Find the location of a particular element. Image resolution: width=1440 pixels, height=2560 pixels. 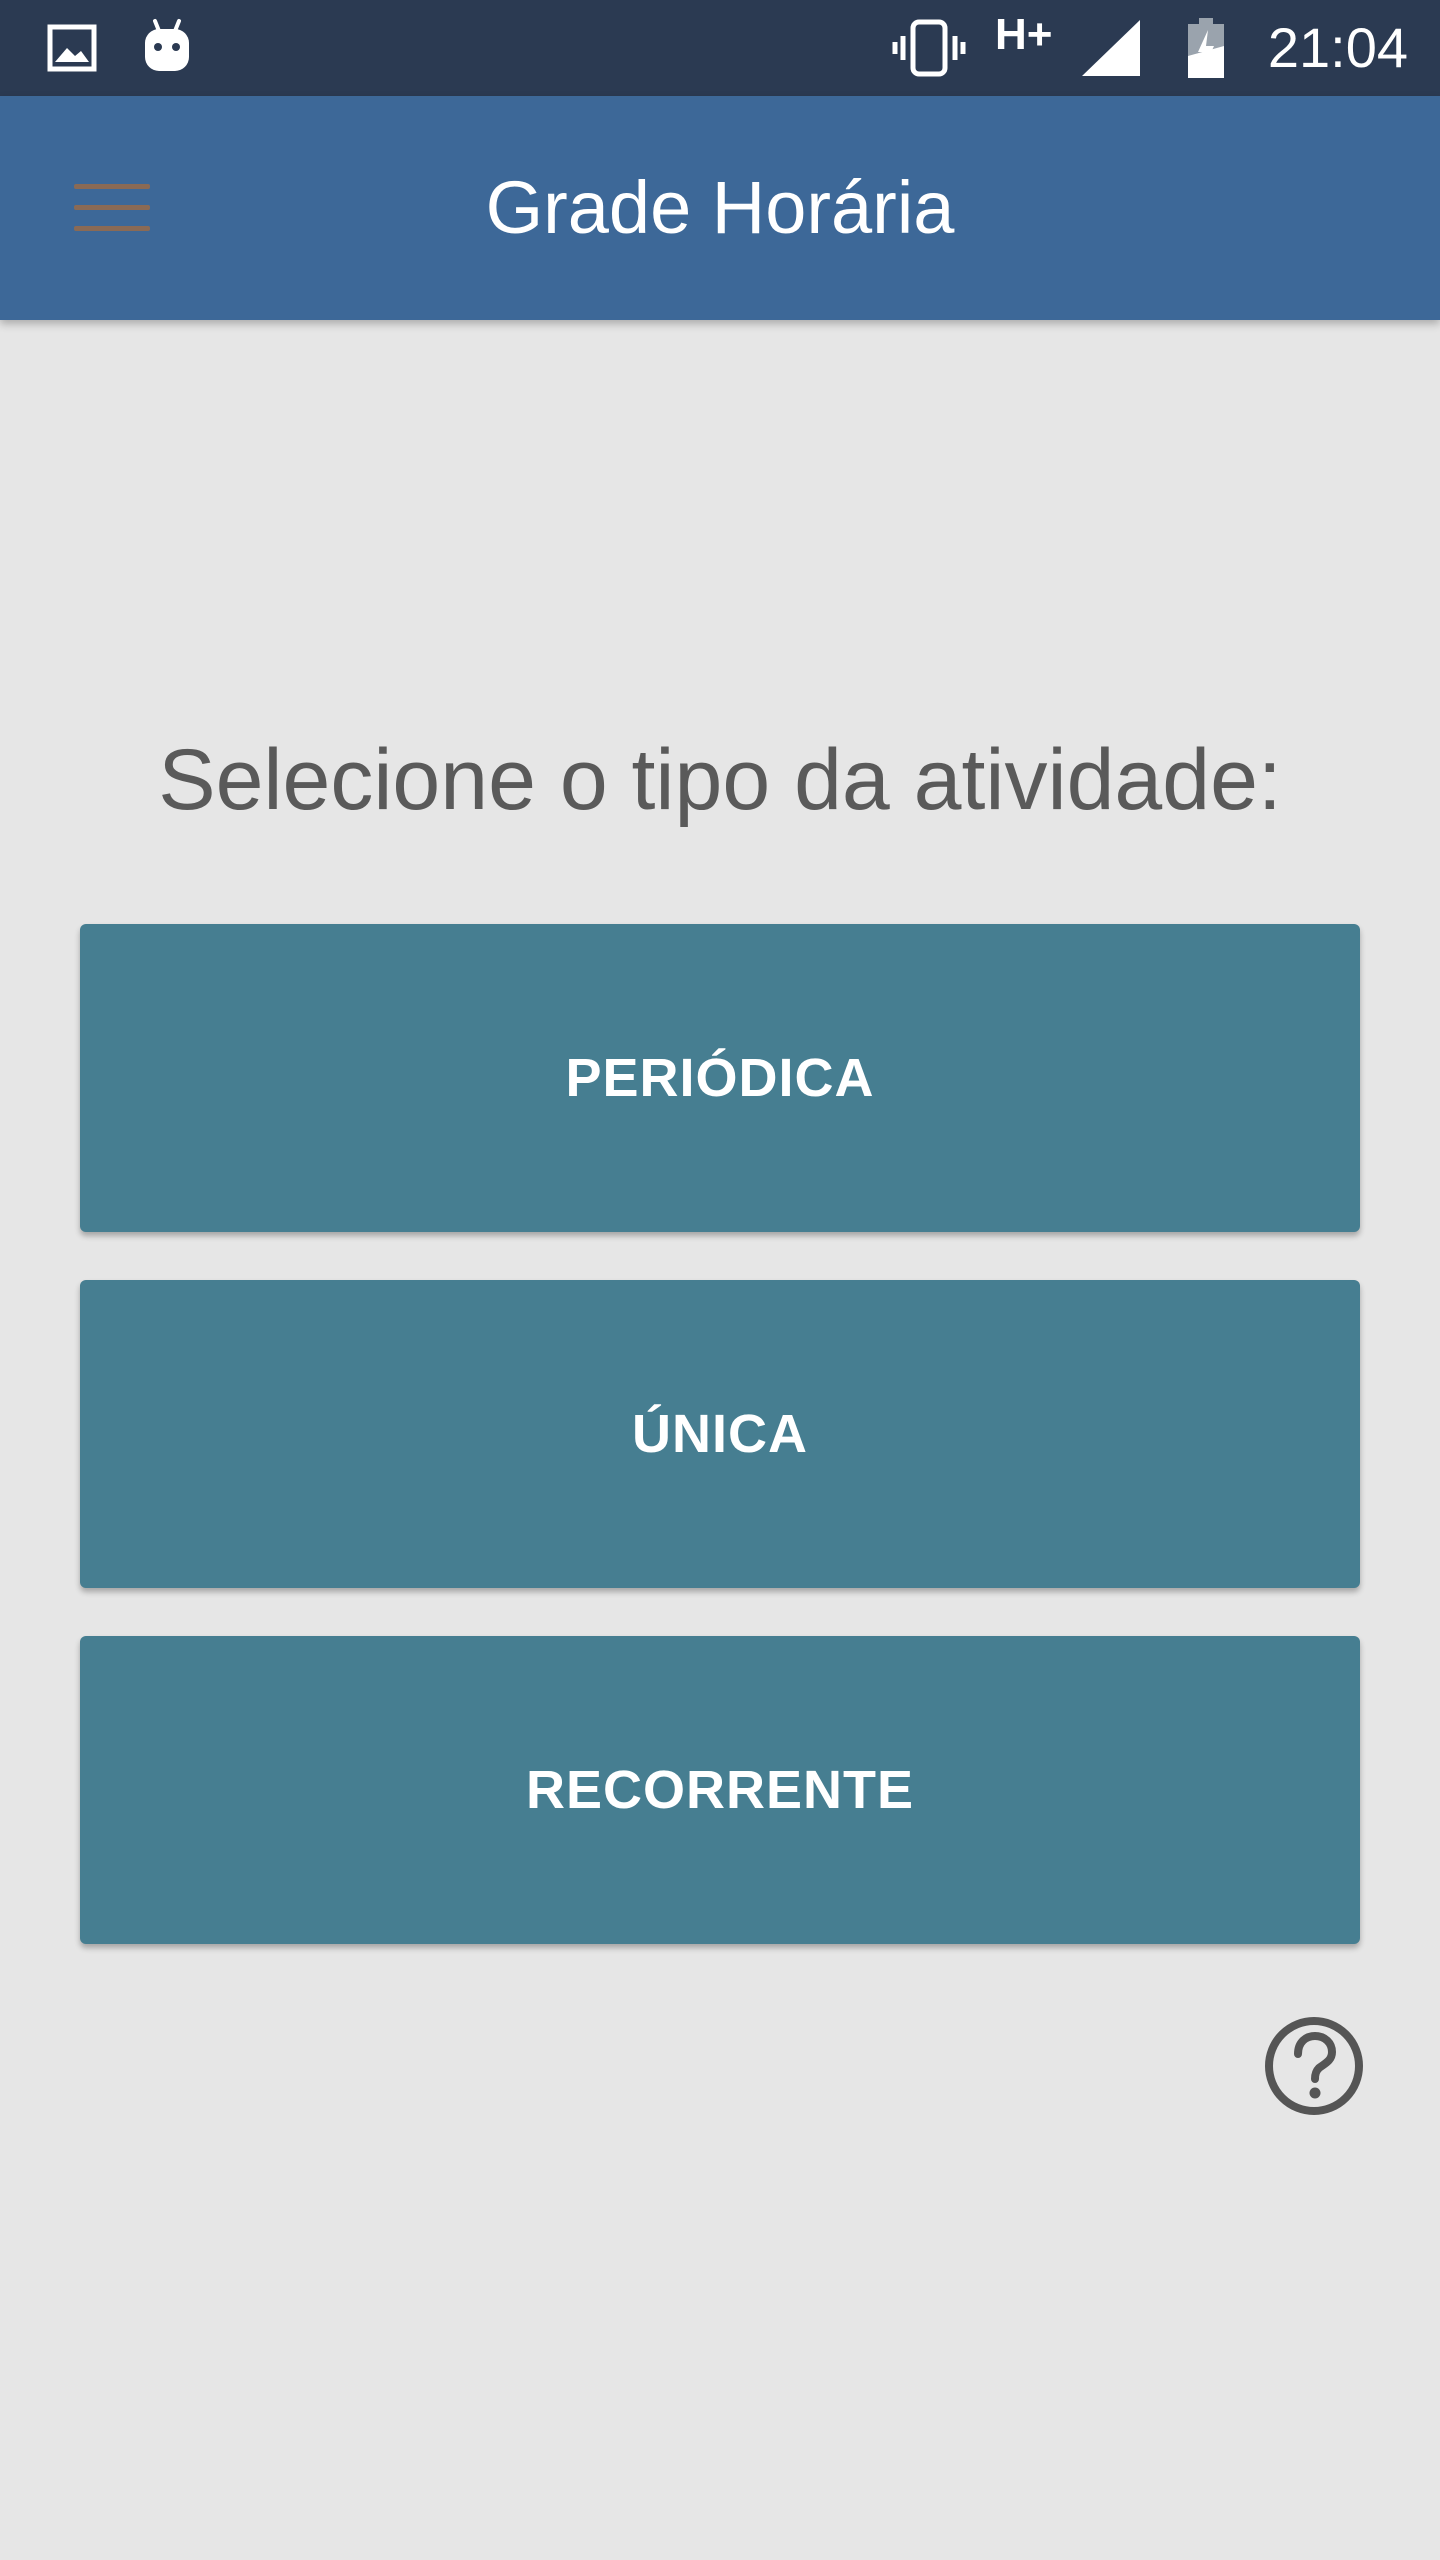

recorrente-button-label: RECORRENTE is located at coordinates (720, 1790).